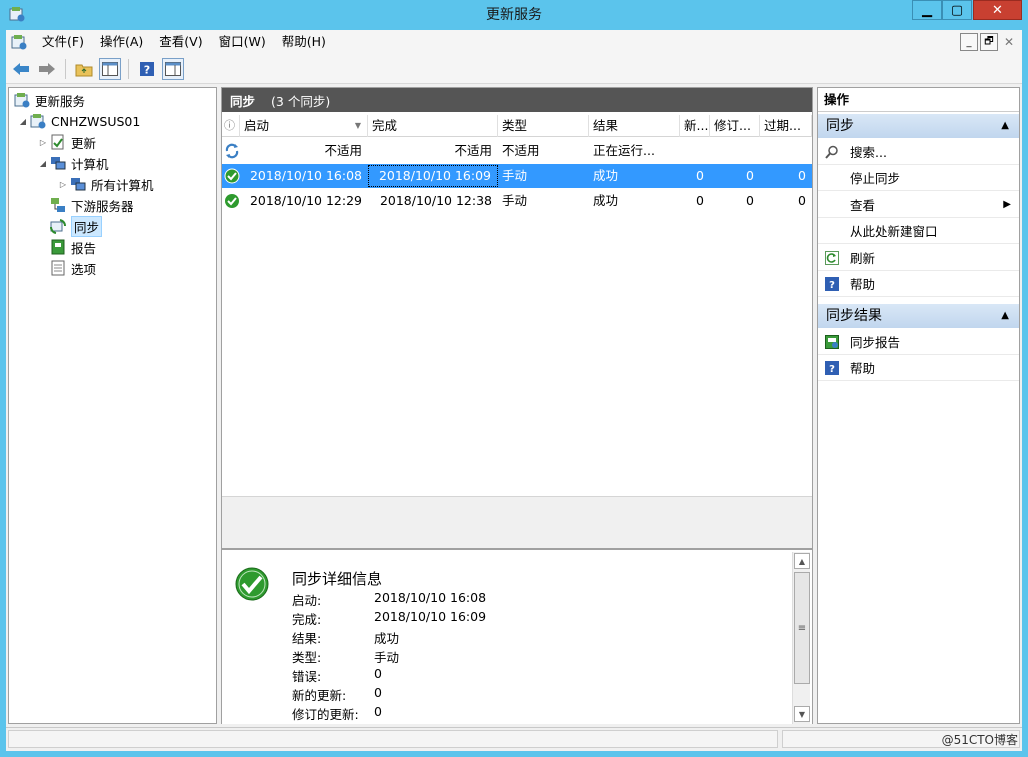 The image size is (1028, 757). Describe the element at coordinates (433, 126) in the screenshot. I see `column-finish: 完成` at that location.